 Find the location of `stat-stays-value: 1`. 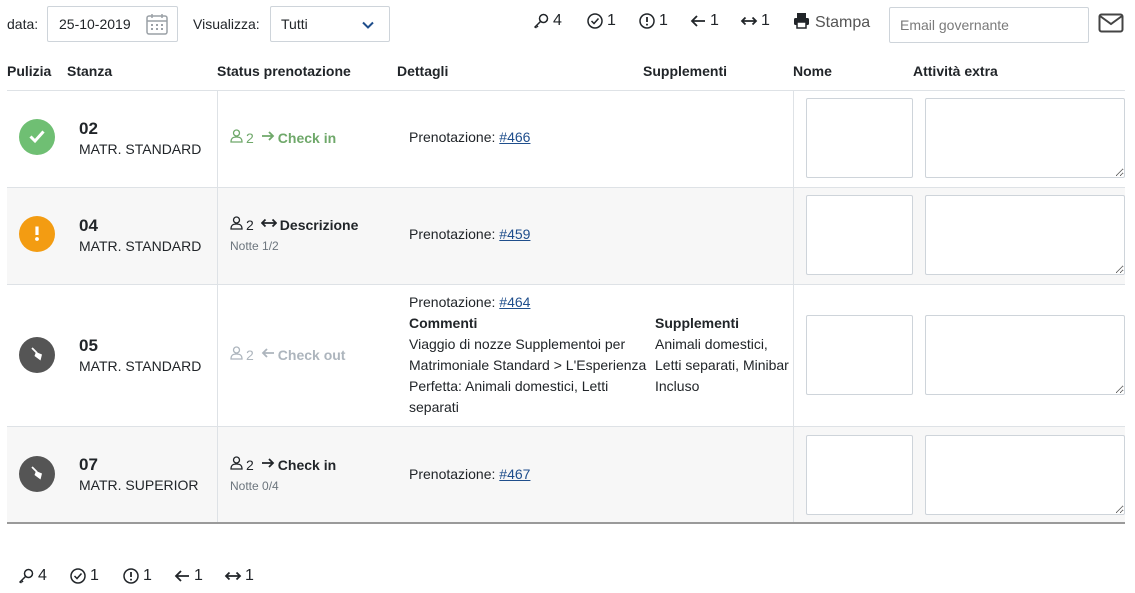

stat-stays-value: 1 is located at coordinates (765, 20).